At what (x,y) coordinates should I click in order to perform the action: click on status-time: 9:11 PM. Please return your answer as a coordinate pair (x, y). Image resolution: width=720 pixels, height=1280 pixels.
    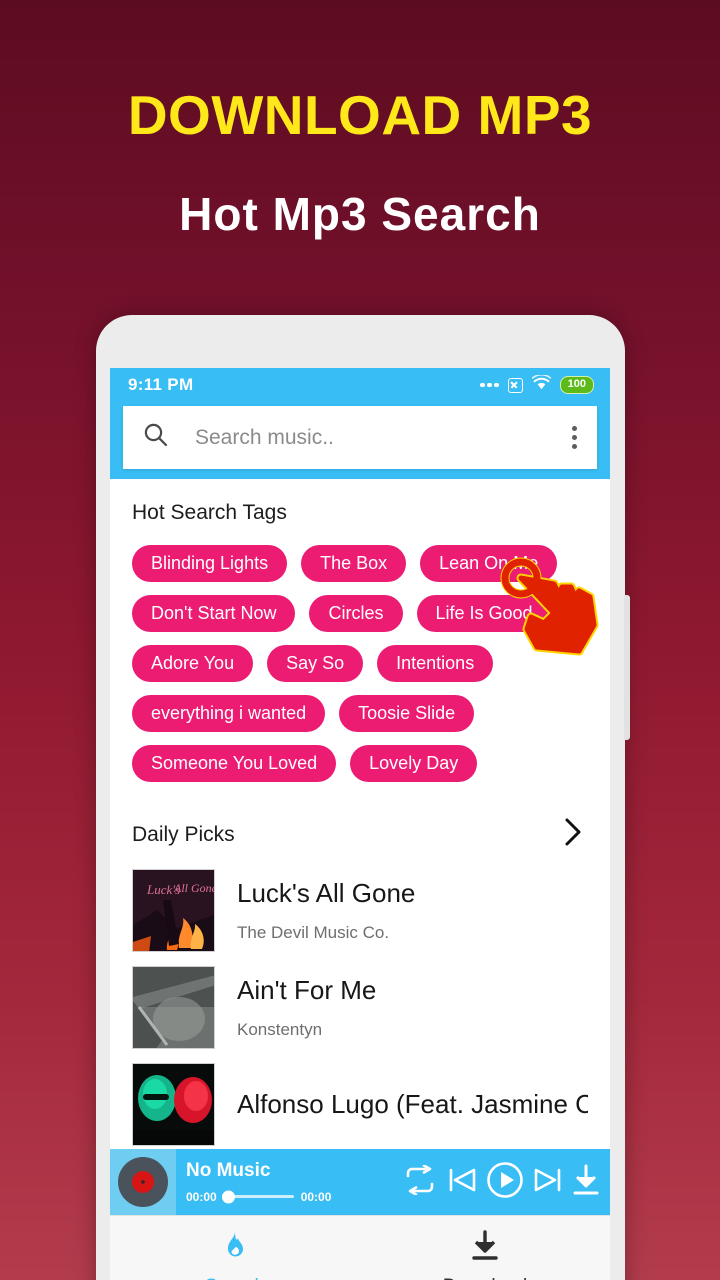
    Looking at the image, I should click on (161, 384).